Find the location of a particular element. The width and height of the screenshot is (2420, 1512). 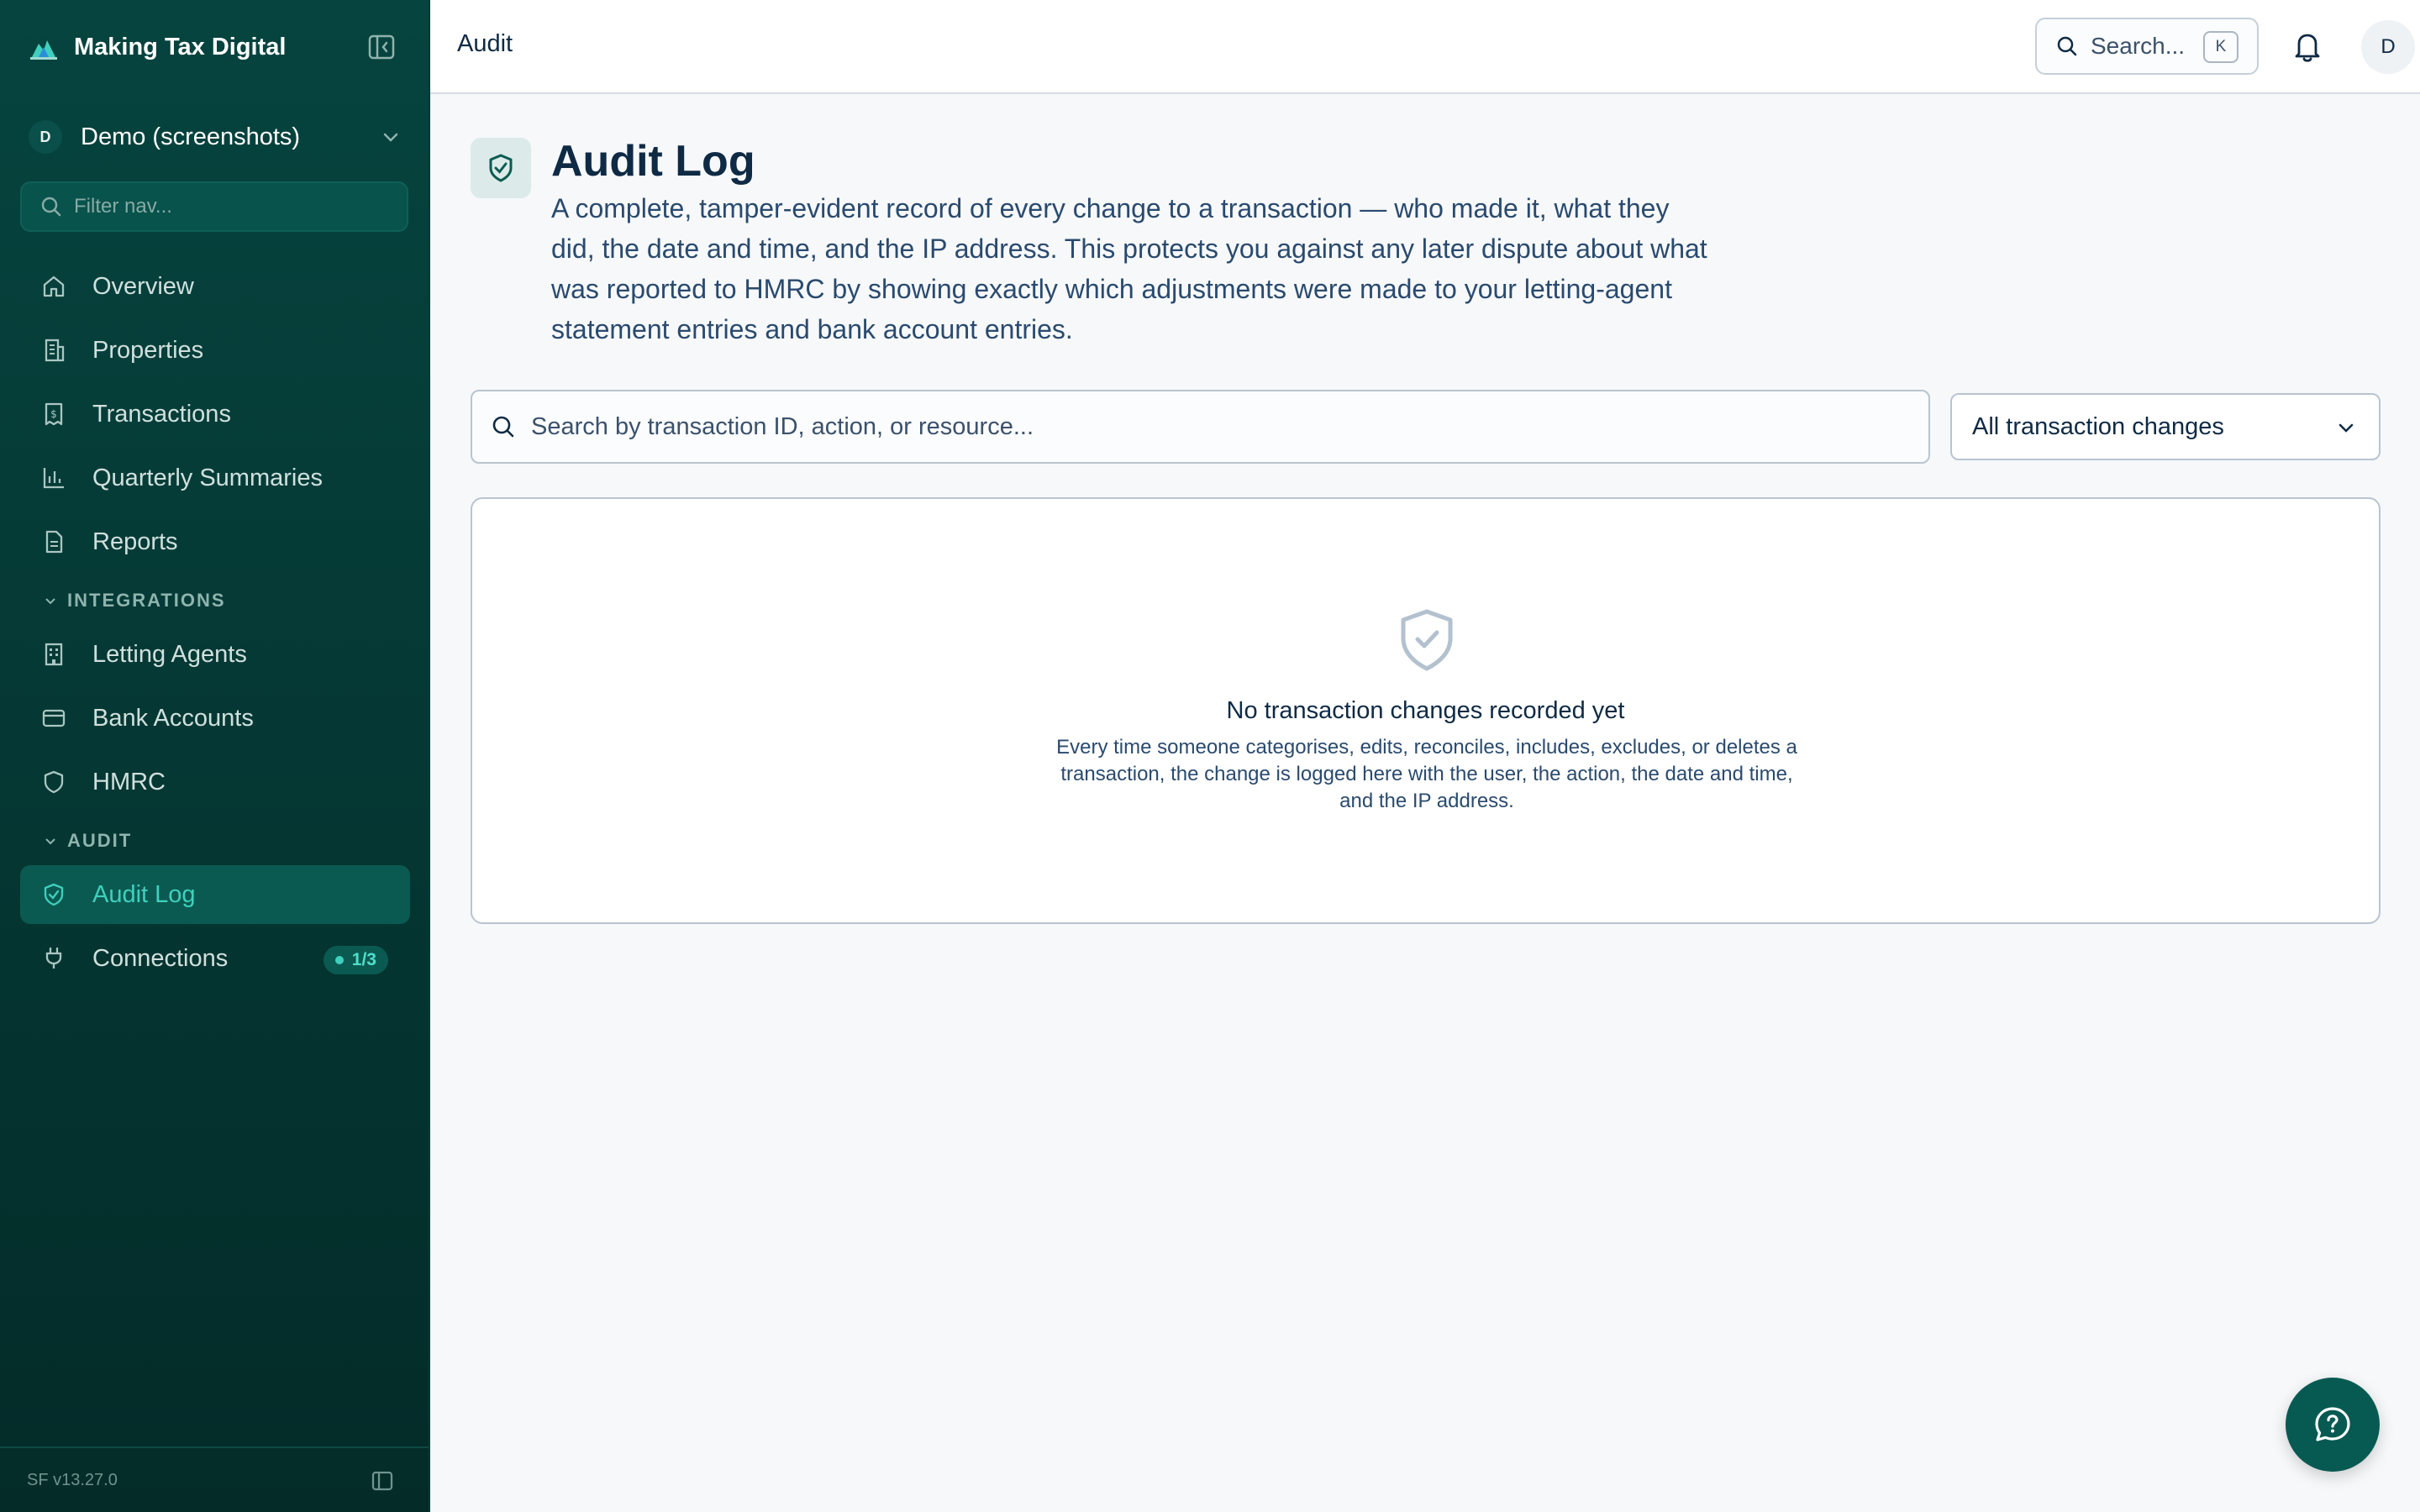

sidebar-item-connections: Connections 1/3 is located at coordinates (215, 958).